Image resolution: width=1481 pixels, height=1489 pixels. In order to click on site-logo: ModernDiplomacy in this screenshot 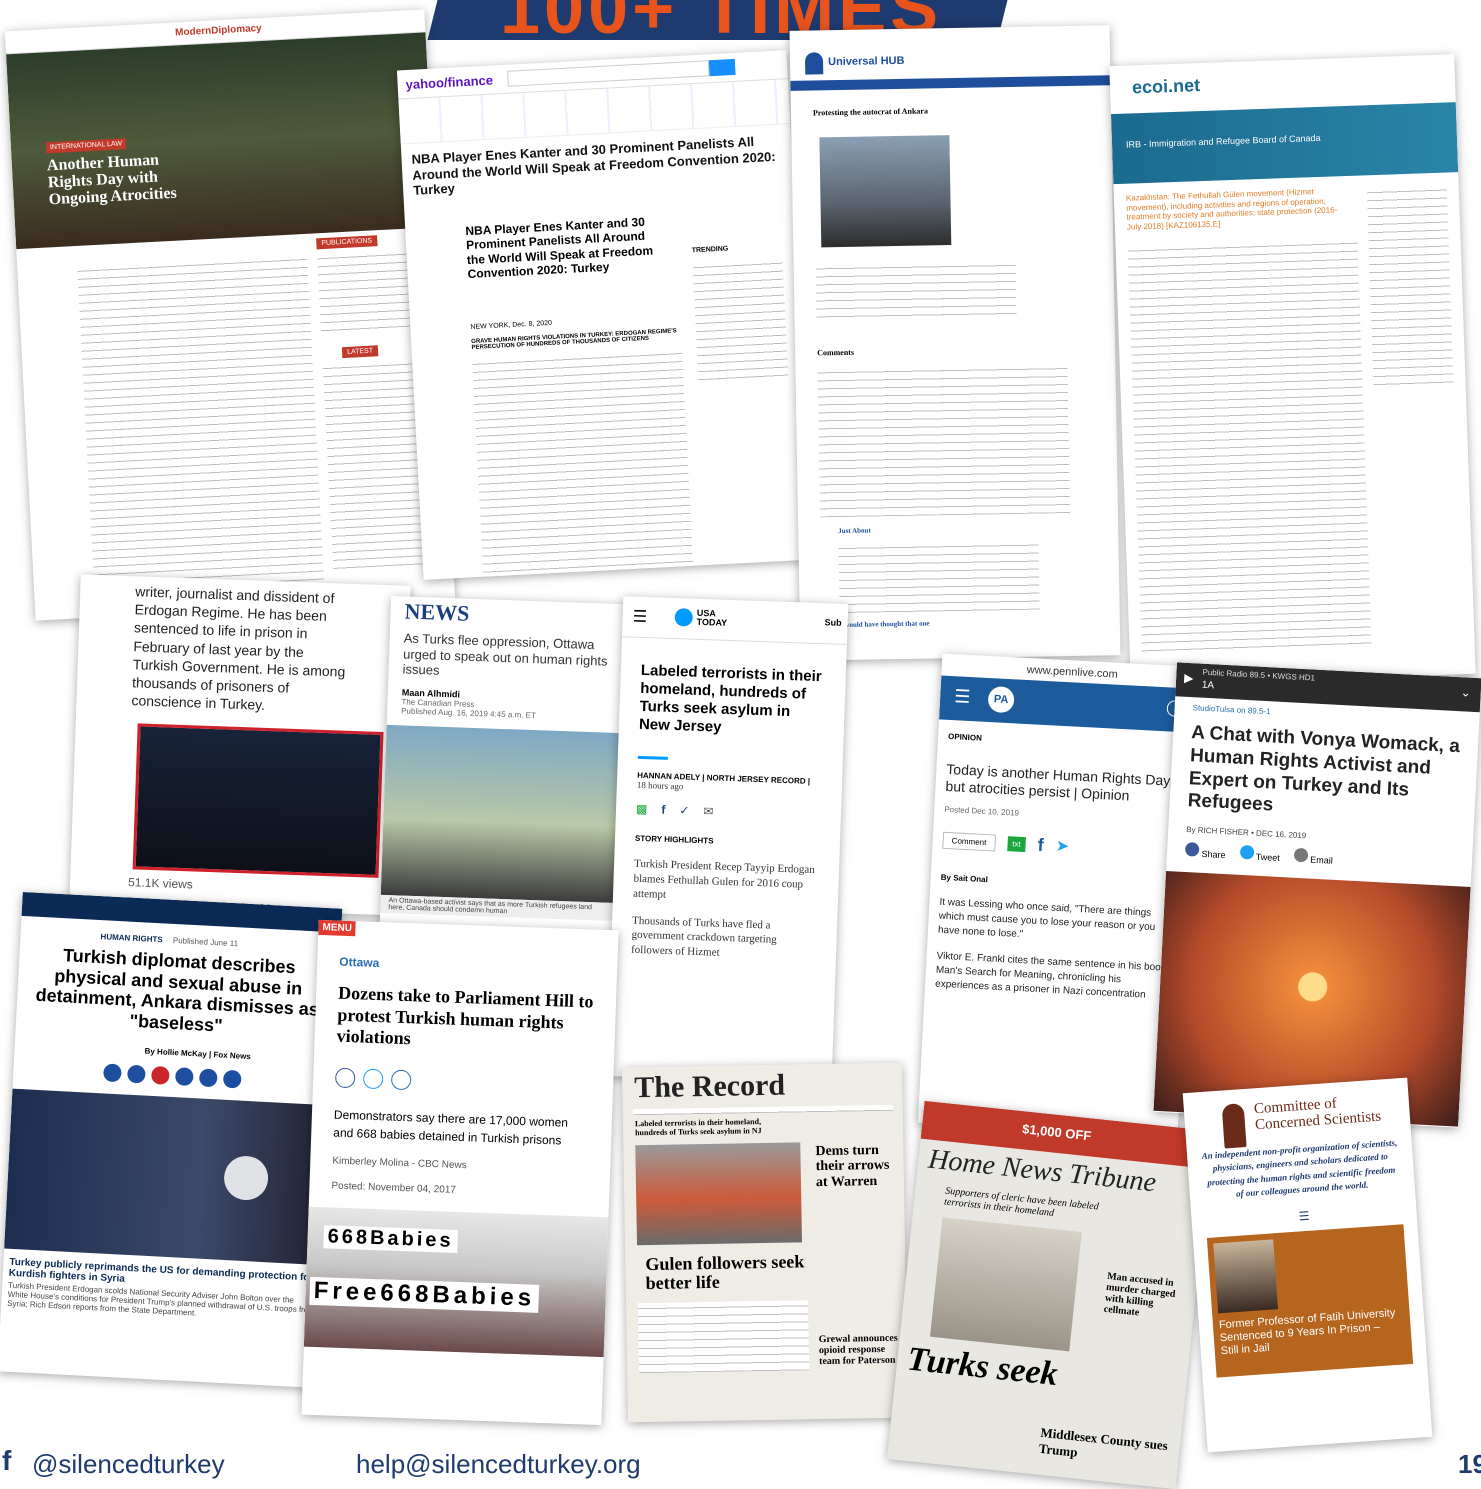, I will do `click(218, 30)`.